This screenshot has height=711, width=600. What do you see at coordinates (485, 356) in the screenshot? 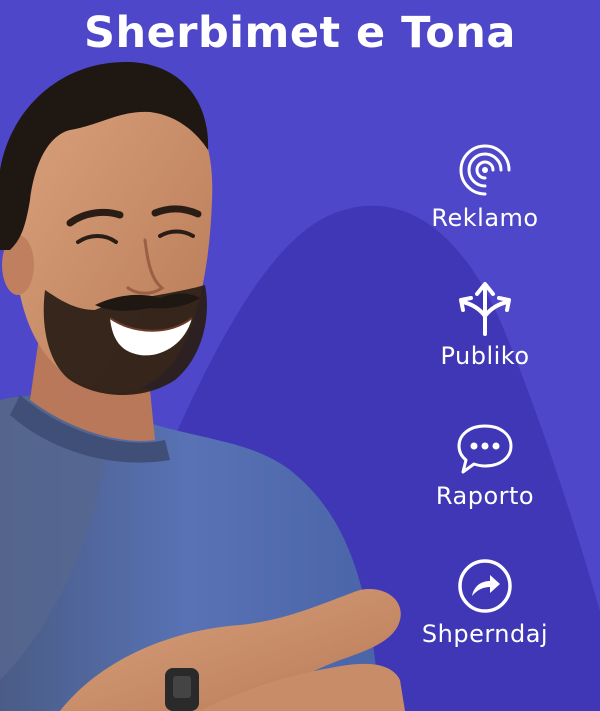
I see `service-label: Publiko` at bounding box center [485, 356].